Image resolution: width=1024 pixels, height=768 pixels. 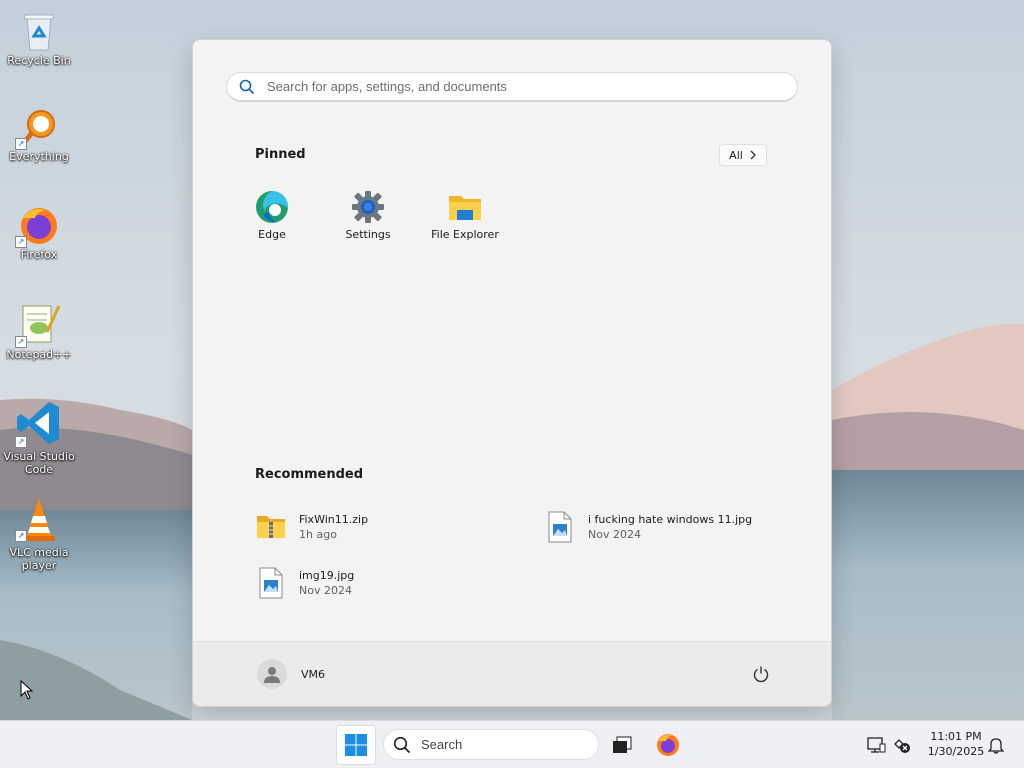 What do you see at coordinates (39, 232) in the screenshot?
I see `desktop-icon-firefox: ↗ Firefox` at bounding box center [39, 232].